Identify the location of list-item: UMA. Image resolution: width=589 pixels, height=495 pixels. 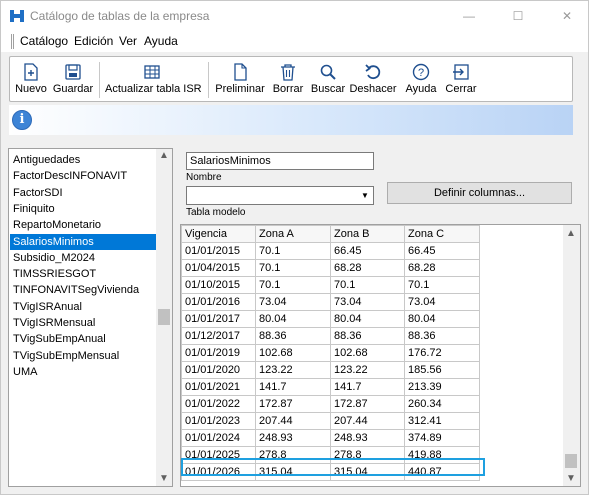
(83, 372).